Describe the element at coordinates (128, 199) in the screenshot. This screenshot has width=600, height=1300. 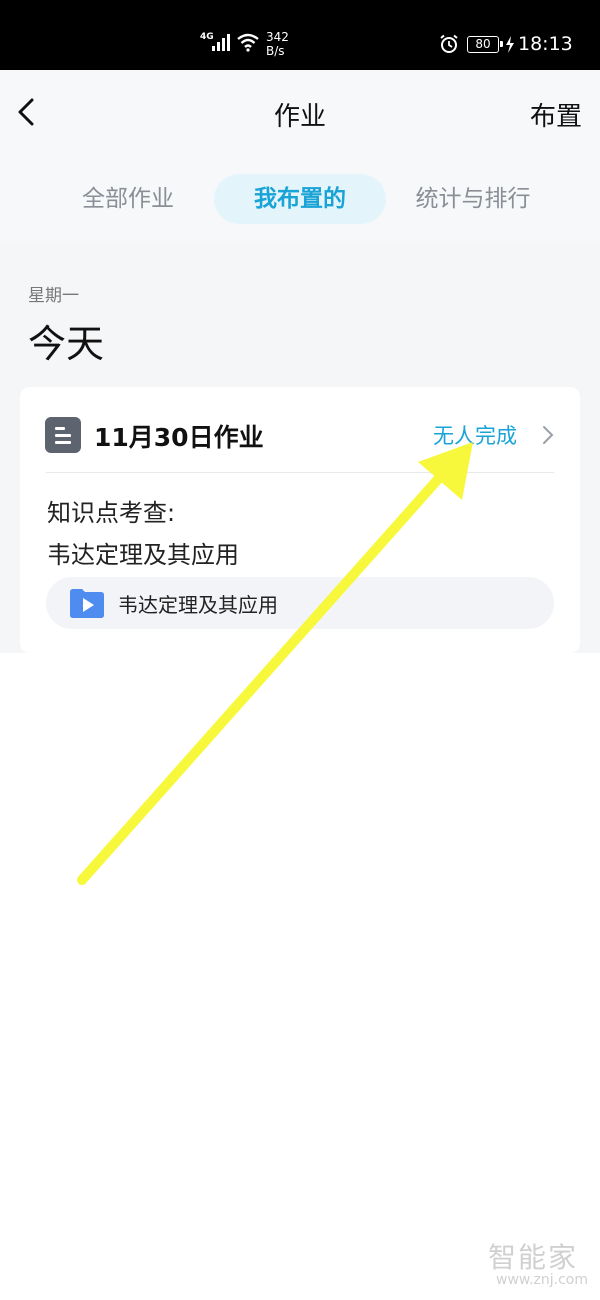
I see `tab-all-homework: 全部作业` at that location.